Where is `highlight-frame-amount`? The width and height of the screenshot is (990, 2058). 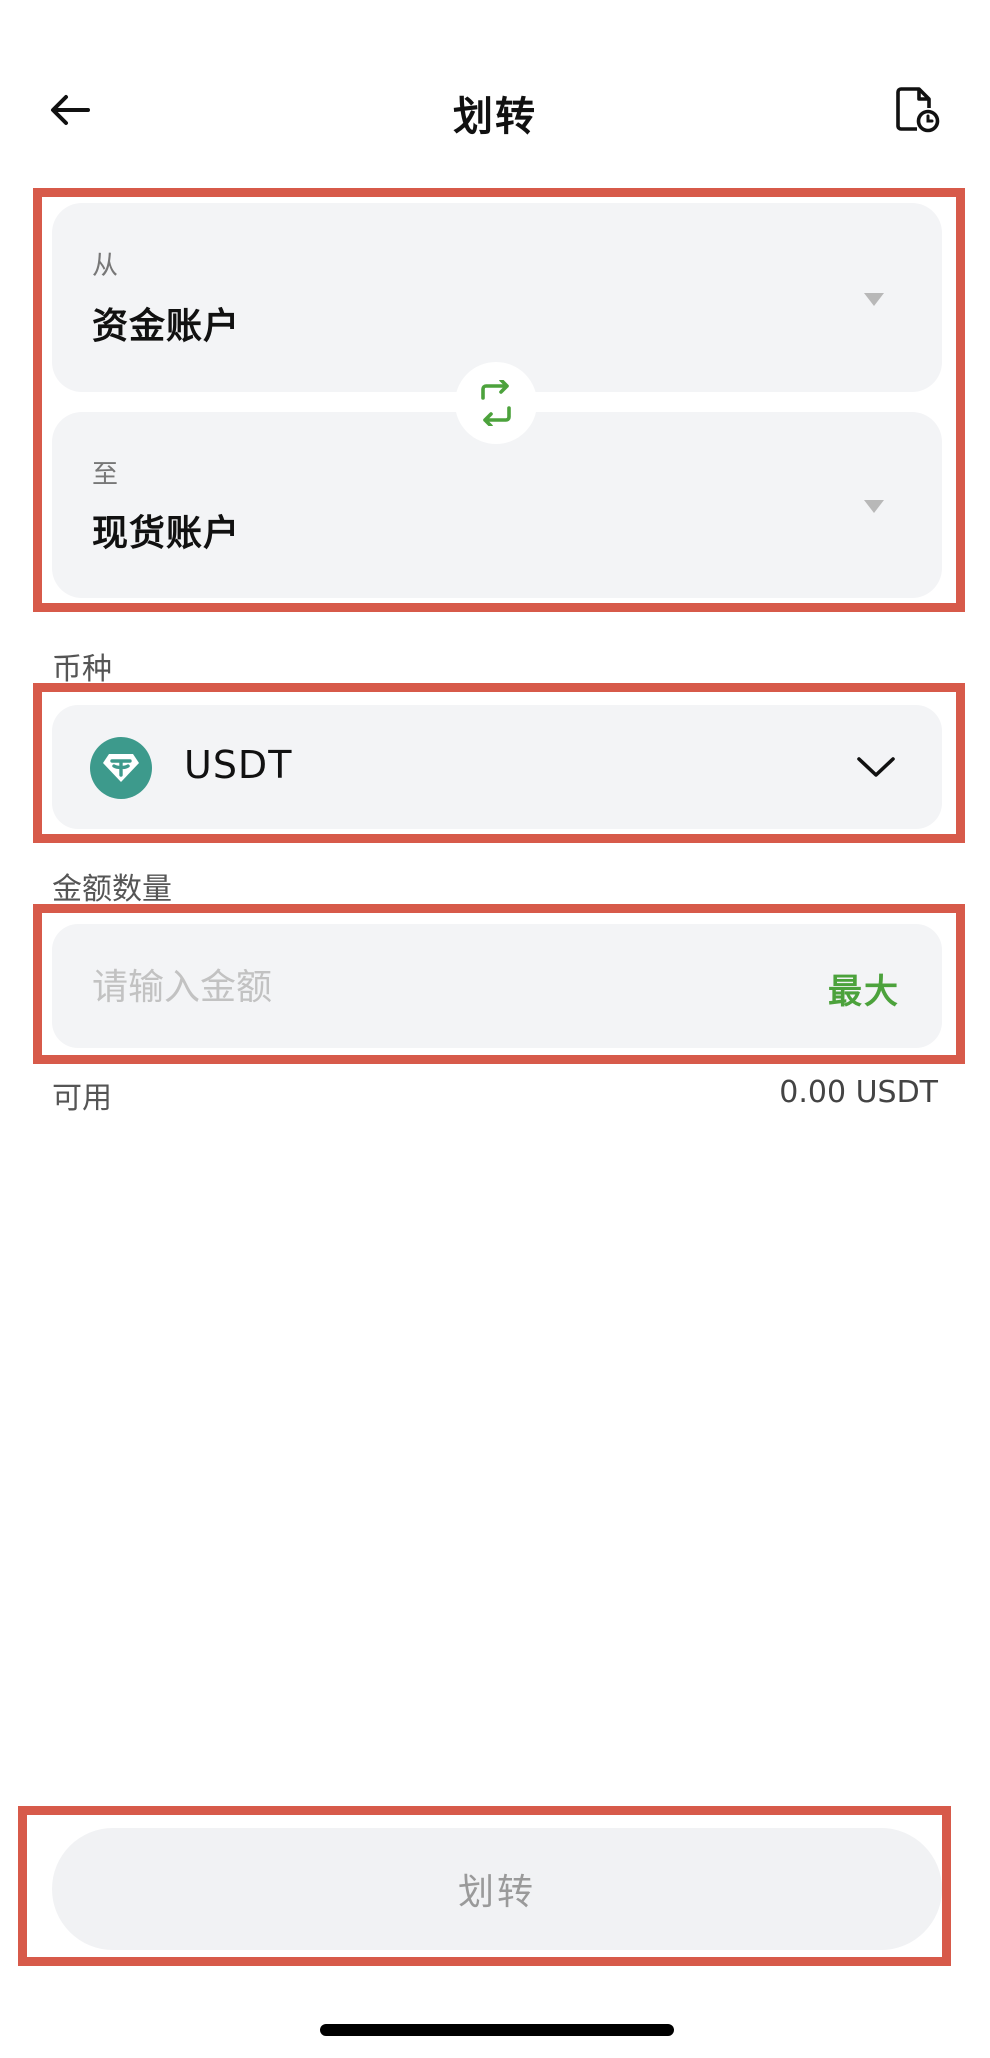 highlight-frame-amount is located at coordinates (499, 984).